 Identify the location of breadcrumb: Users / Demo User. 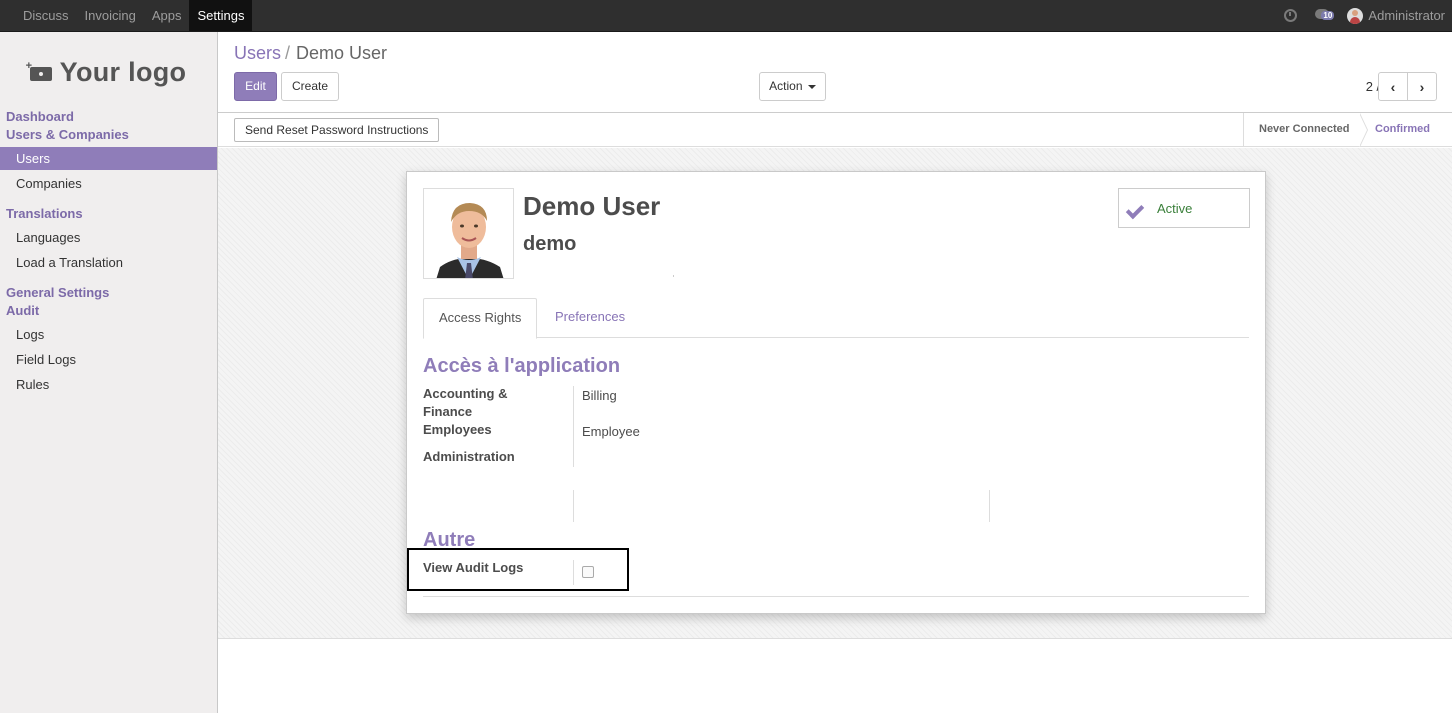
(310, 53).